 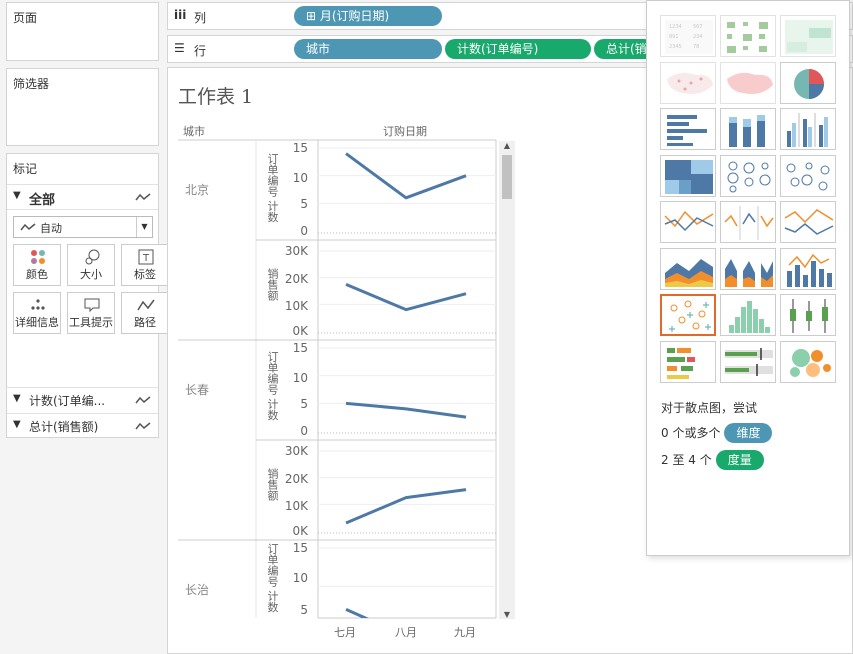 I want to click on size-label: 大小, so click(x=91, y=274).